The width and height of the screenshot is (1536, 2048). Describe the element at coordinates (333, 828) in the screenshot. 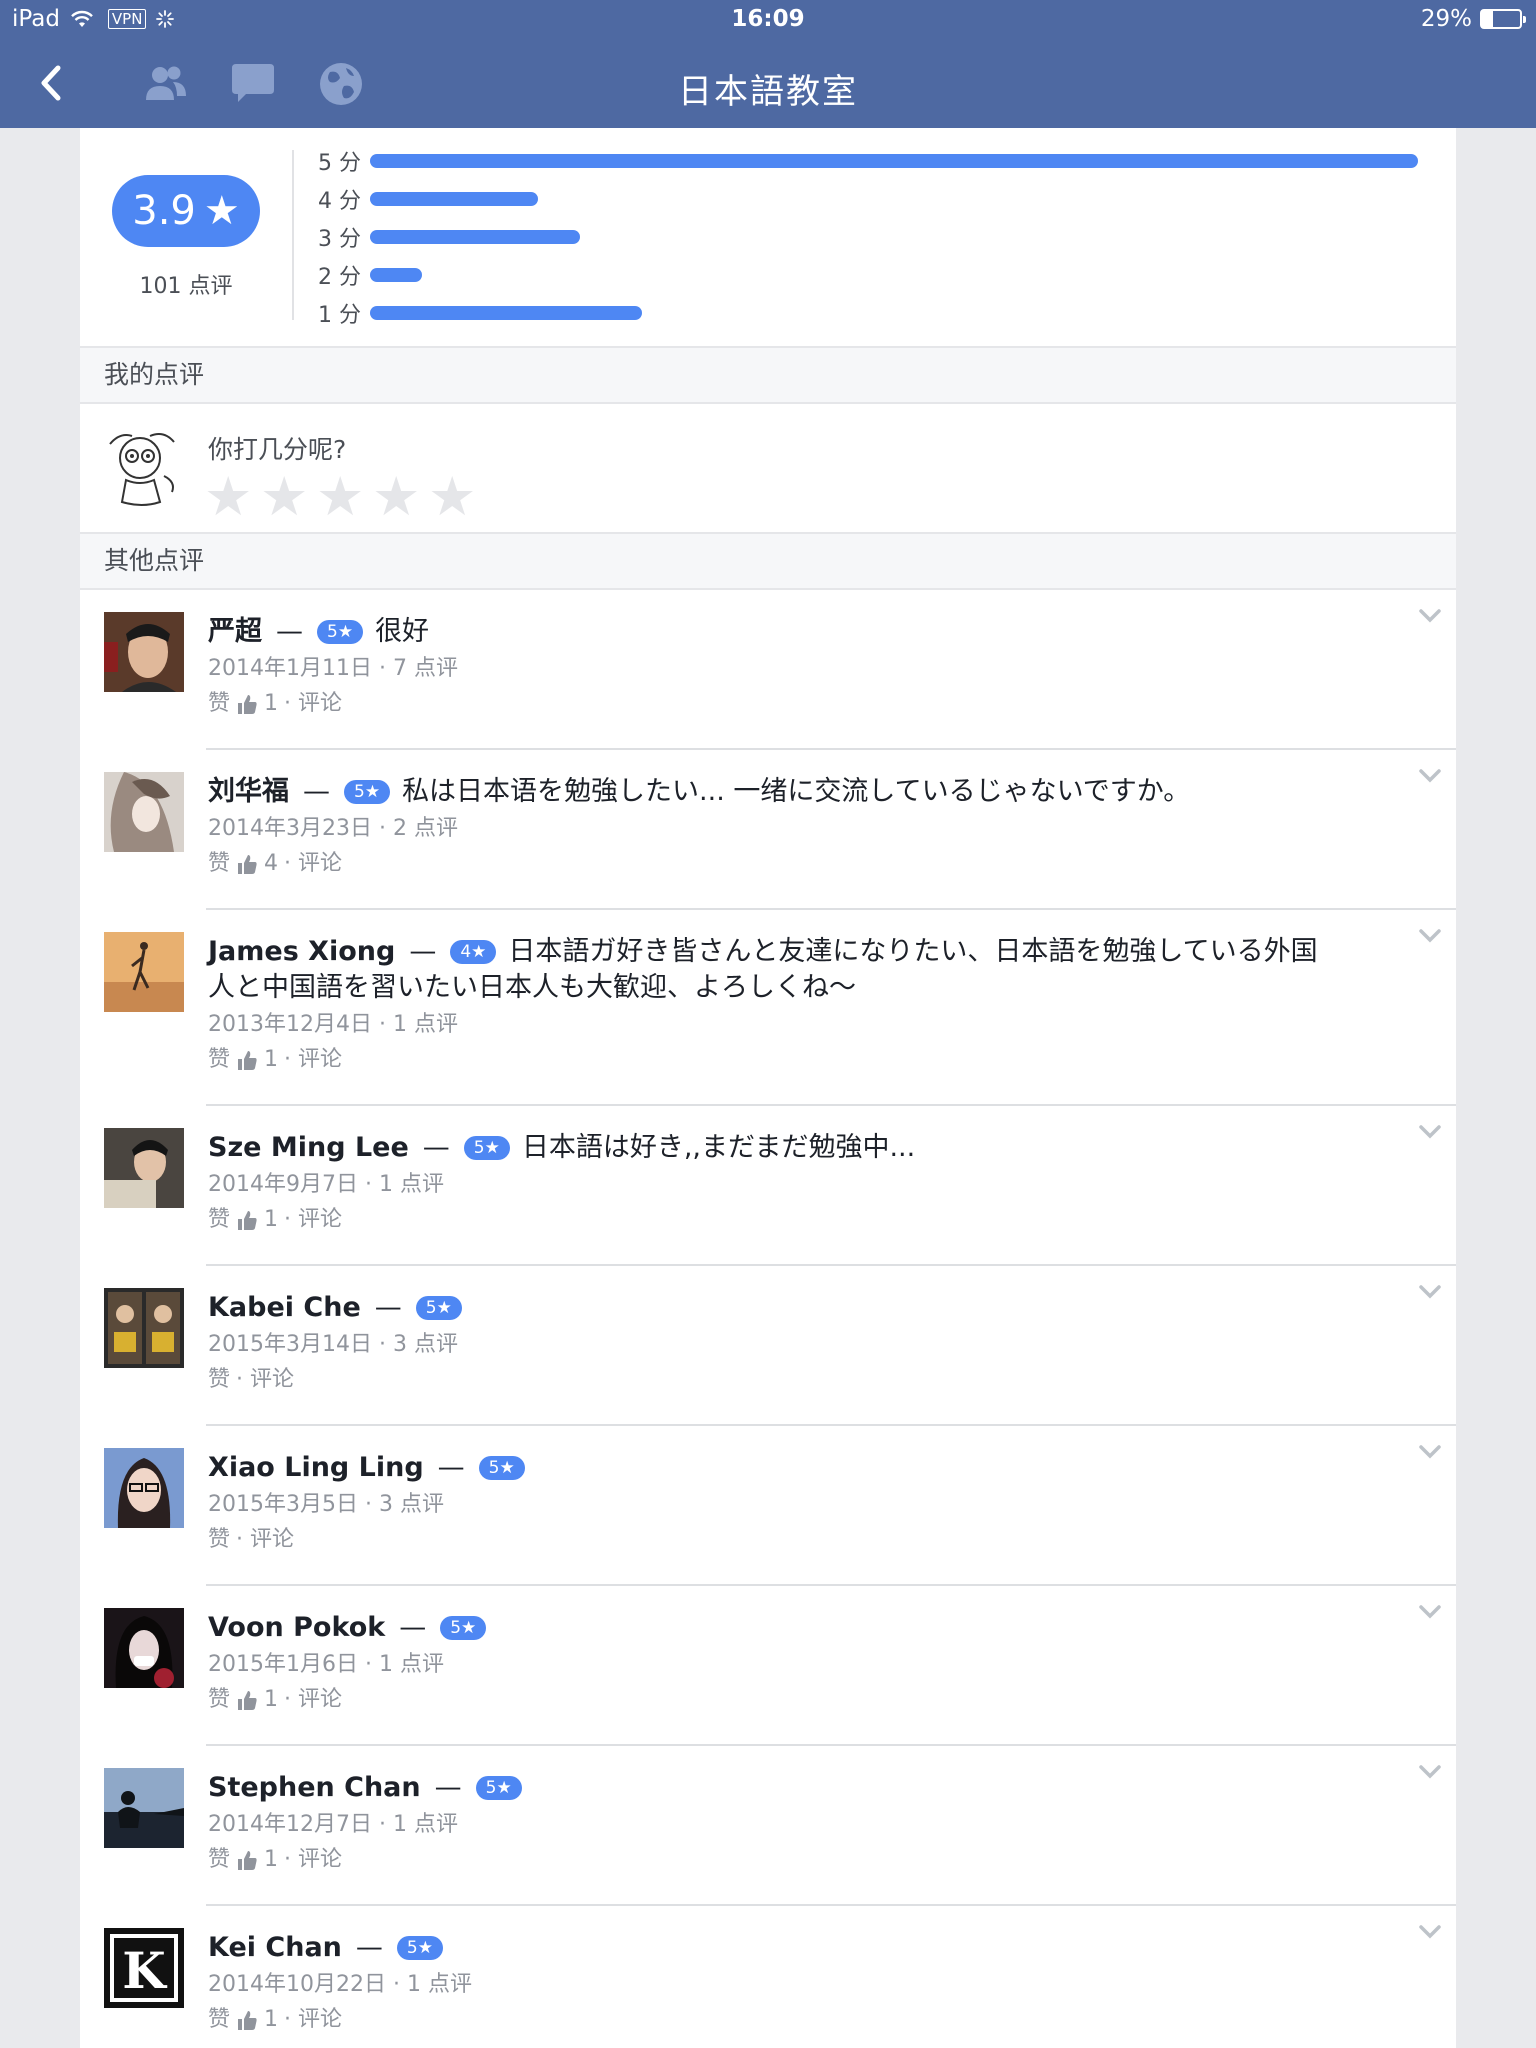

I see `review-meta: 2014年3月23日 · 2 点评` at that location.